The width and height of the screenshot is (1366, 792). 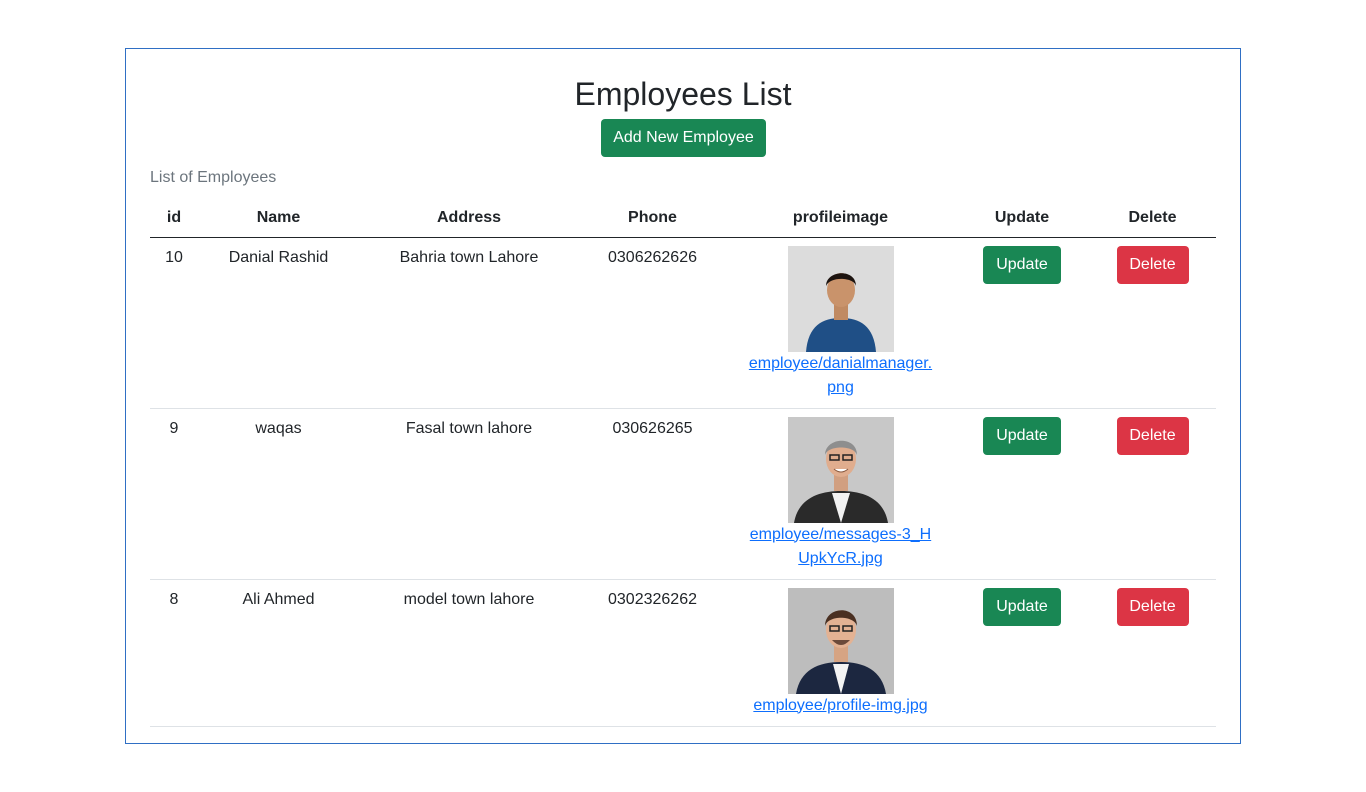 I want to click on add-new-employee-button: Add New Employee, so click(x=683, y=138).